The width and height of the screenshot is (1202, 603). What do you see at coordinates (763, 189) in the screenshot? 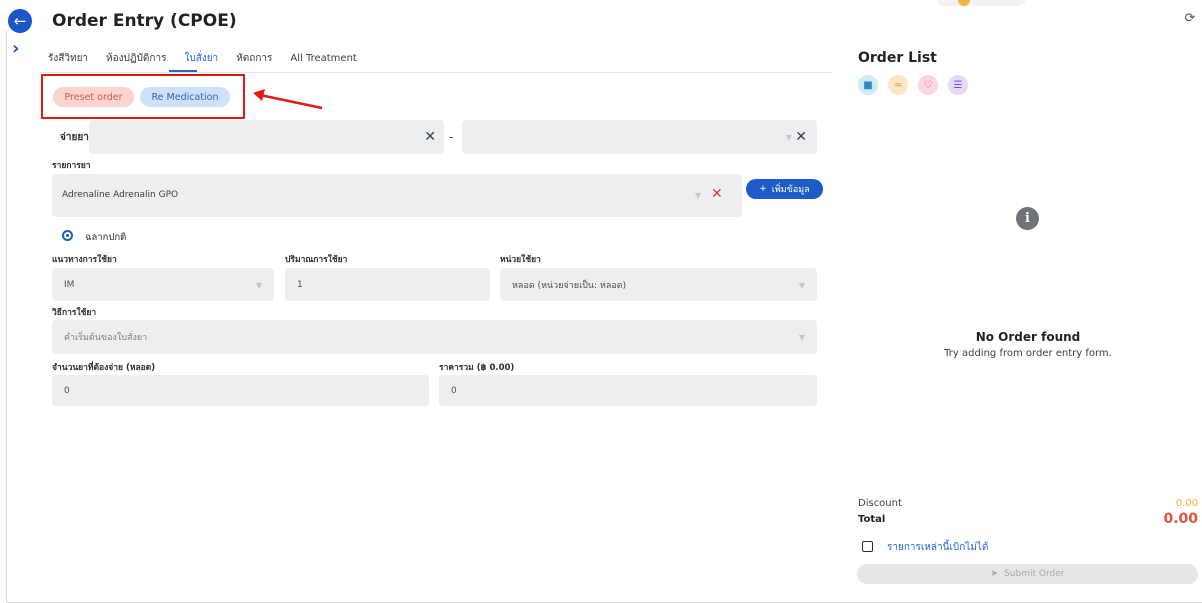
I see `plus-icon: +` at bounding box center [763, 189].